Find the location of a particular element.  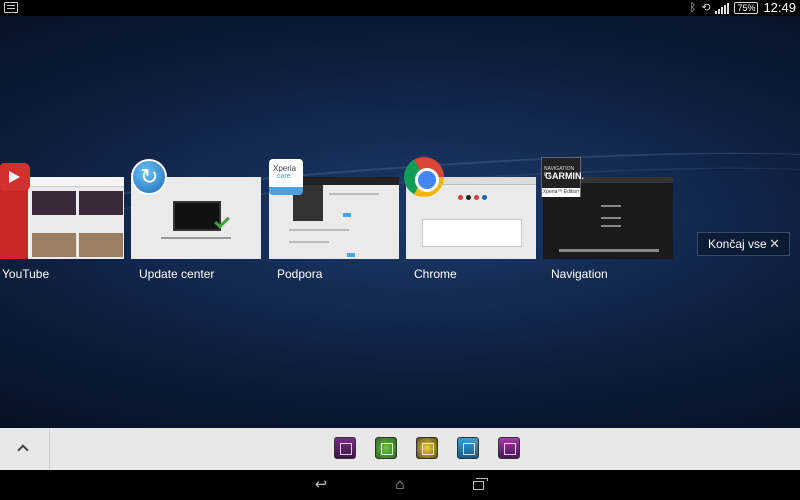

recent-apps-button is located at coordinates (480, 485).